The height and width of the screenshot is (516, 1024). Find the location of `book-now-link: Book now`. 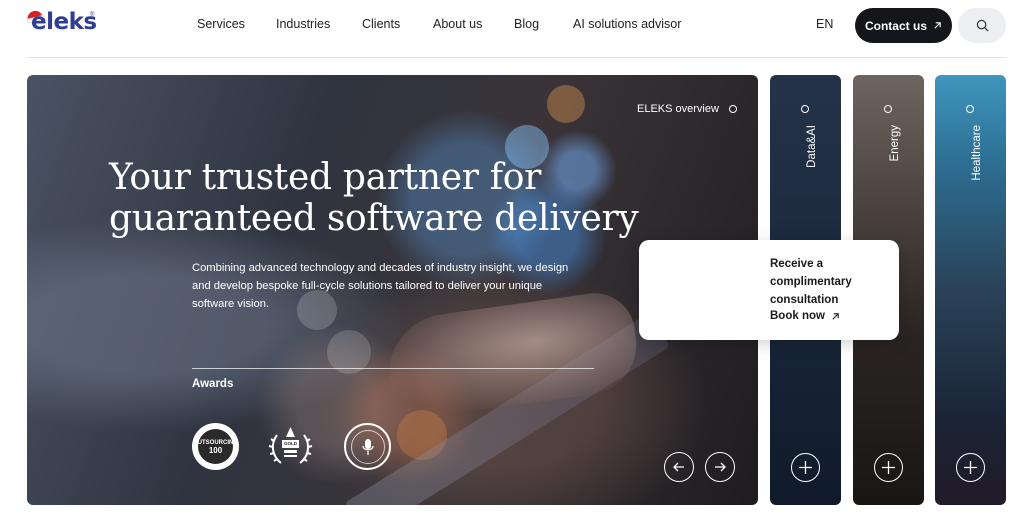

book-now-link: Book now is located at coordinates (805, 316).